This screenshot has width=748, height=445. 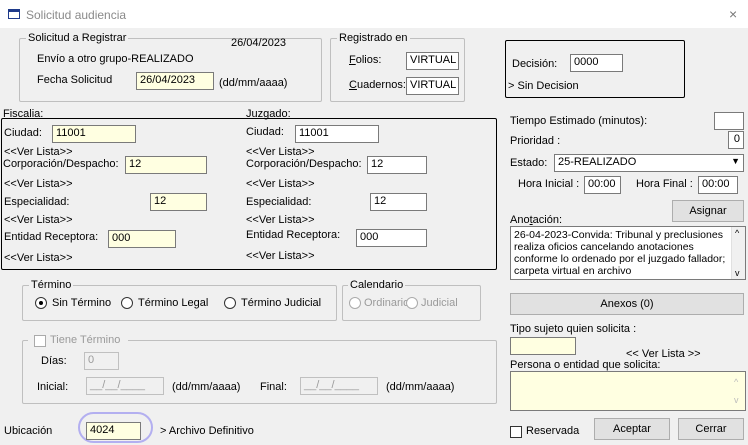 I want to click on prioridad-input: 0, so click(x=736, y=140).